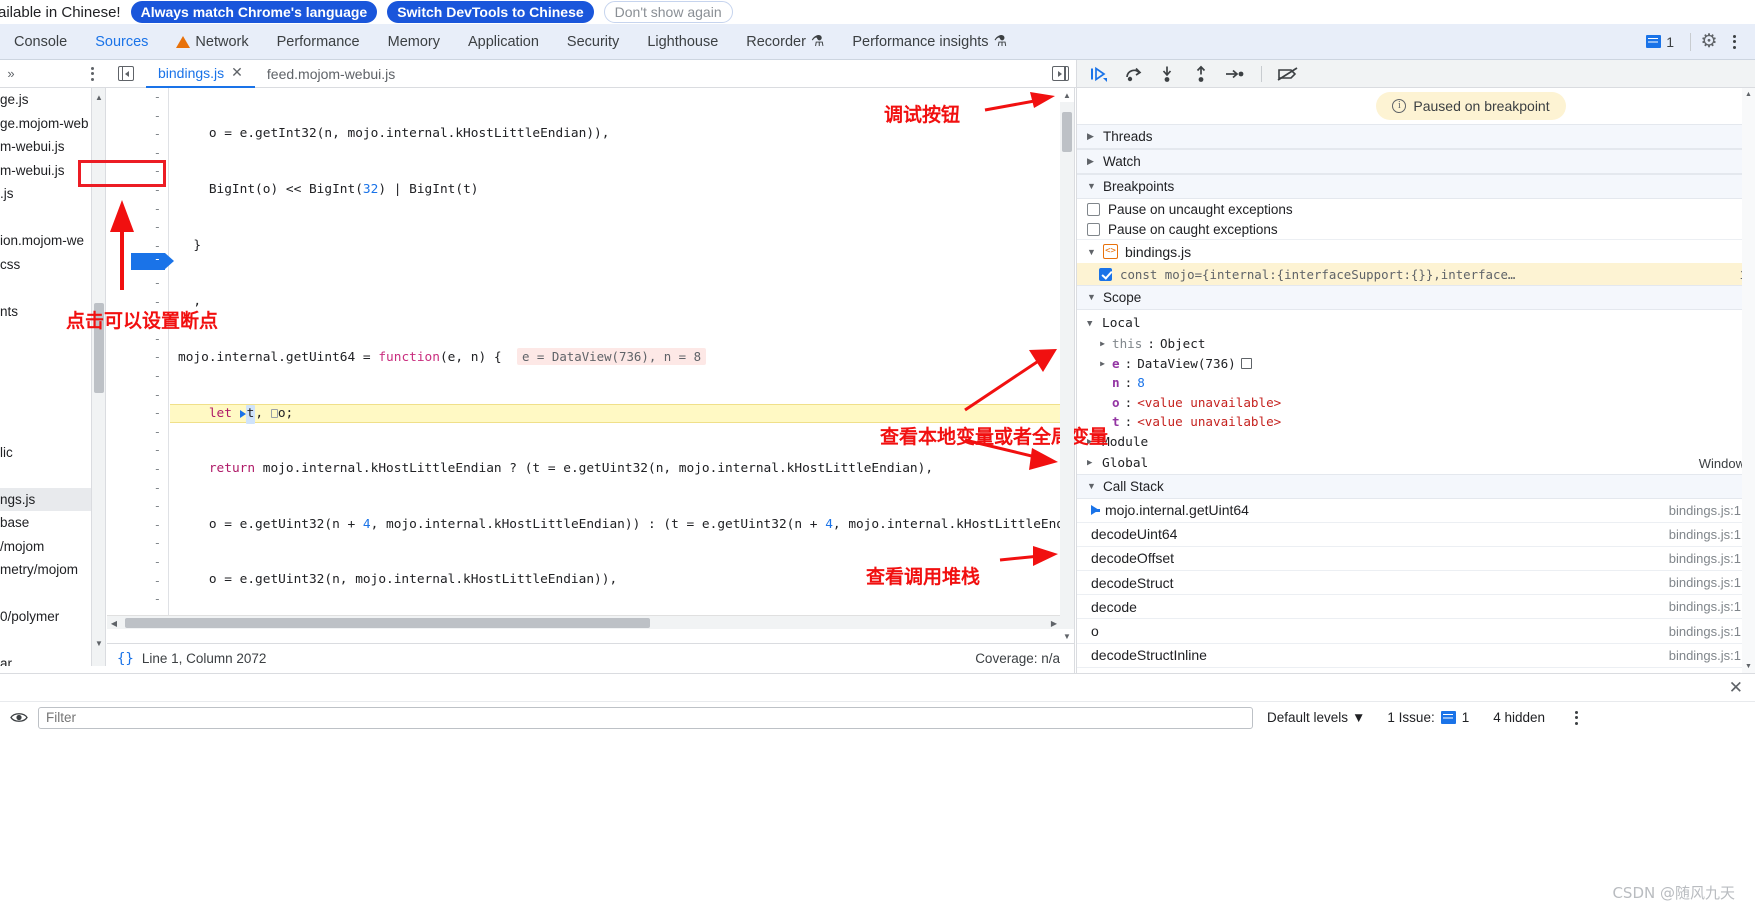 The height and width of the screenshot is (915, 1755). Describe the element at coordinates (1416, 583) in the screenshot. I see `call-stack-frame: decodeStruct bindings.js:1` at that location.